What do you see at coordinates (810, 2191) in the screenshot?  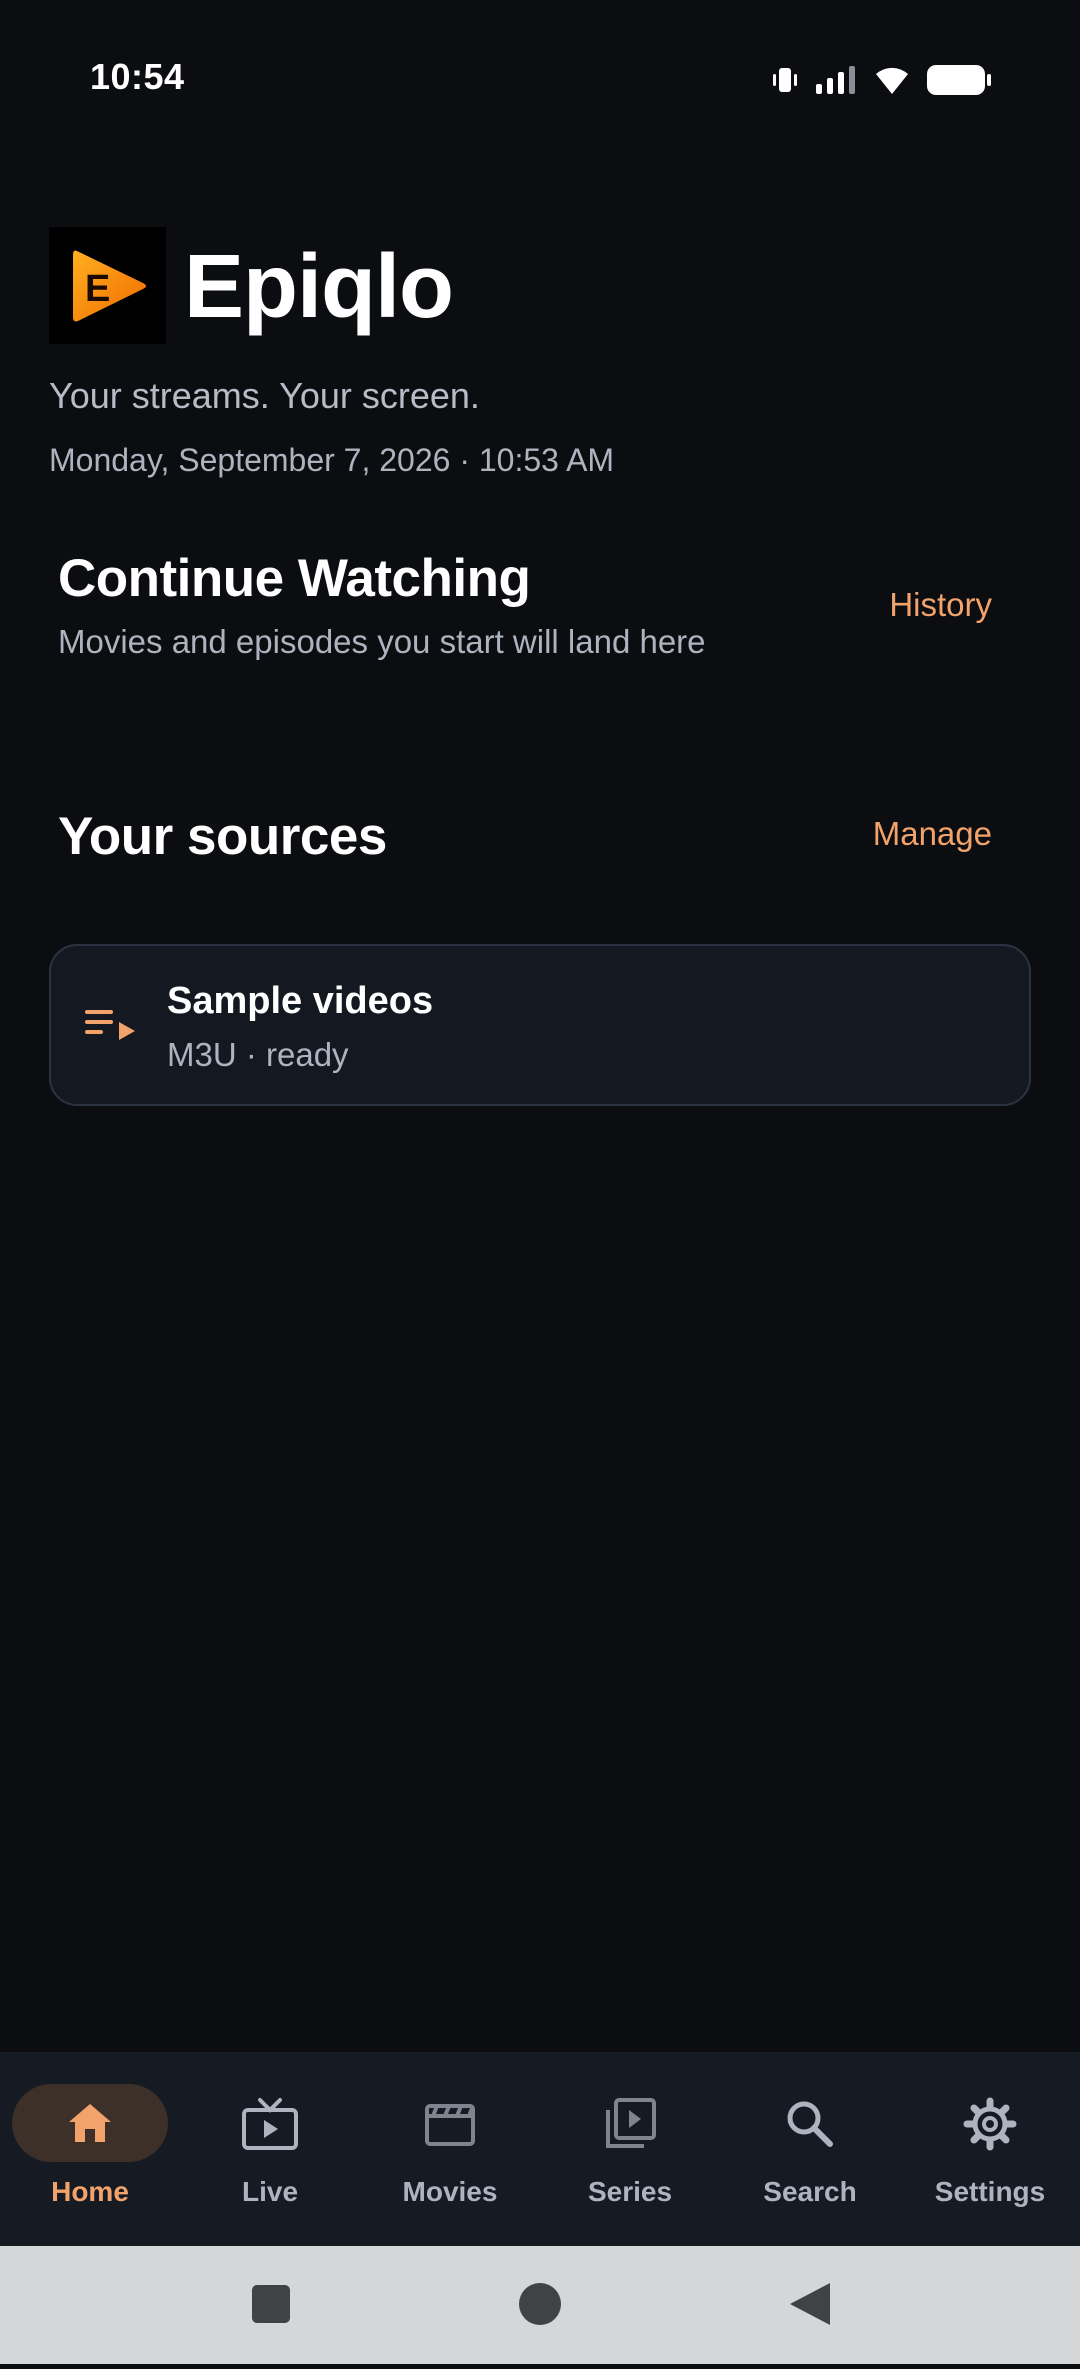 I see `nav-label-search: Search` at bounding box center [810, 2191].